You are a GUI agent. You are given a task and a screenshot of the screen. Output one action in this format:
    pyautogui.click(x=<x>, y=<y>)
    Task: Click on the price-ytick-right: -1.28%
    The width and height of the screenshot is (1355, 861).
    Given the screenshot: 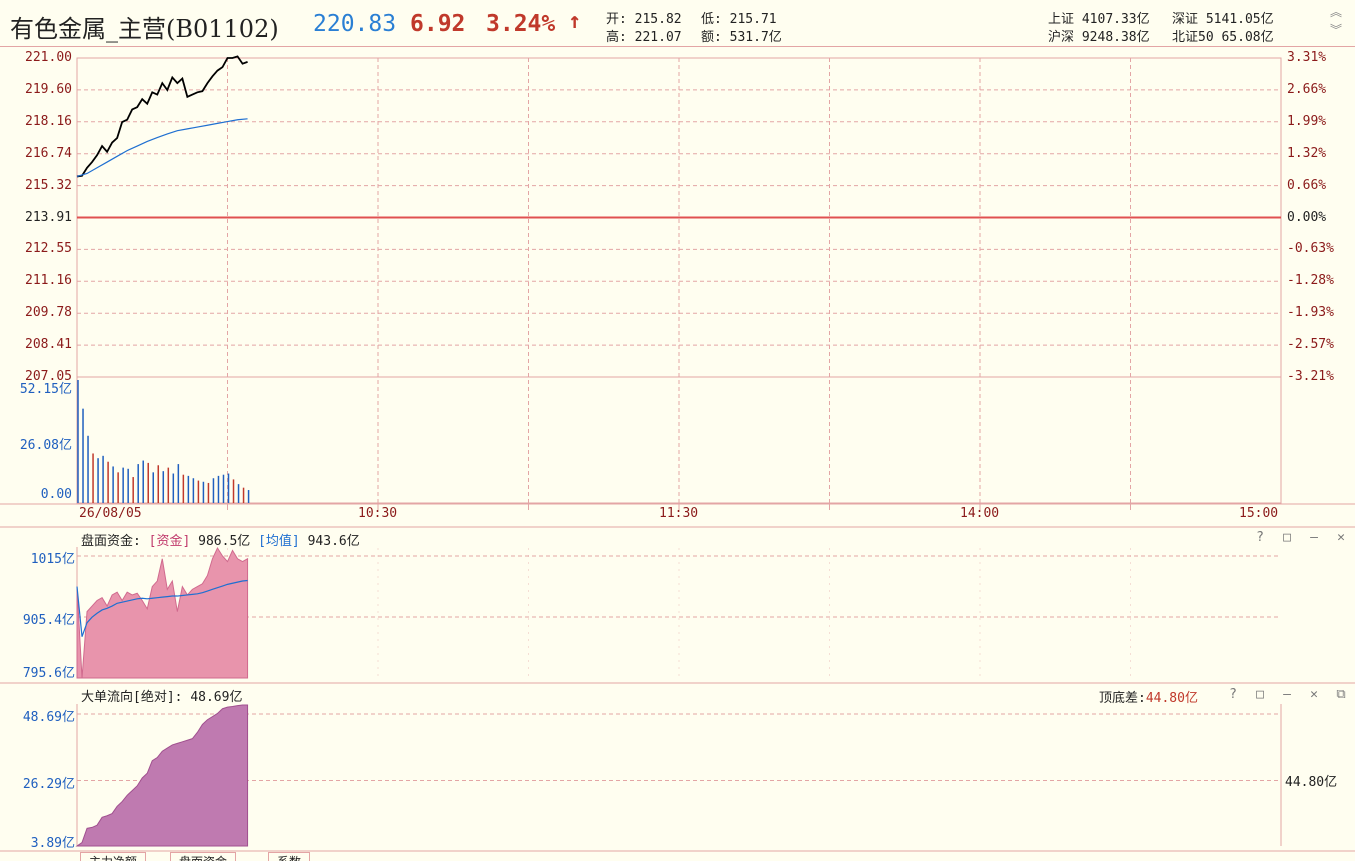 What is the action you would take?
    pyautogui.click(x=1310, y=281)
    